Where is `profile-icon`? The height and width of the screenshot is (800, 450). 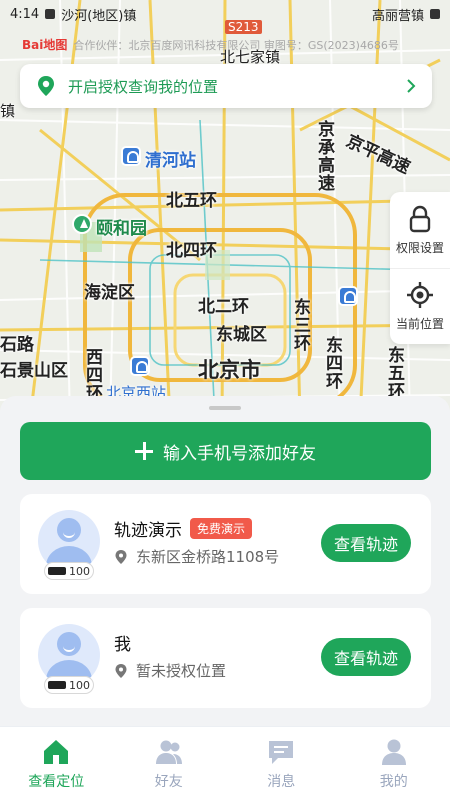
profile-icon is located at coordinates (393, 752).